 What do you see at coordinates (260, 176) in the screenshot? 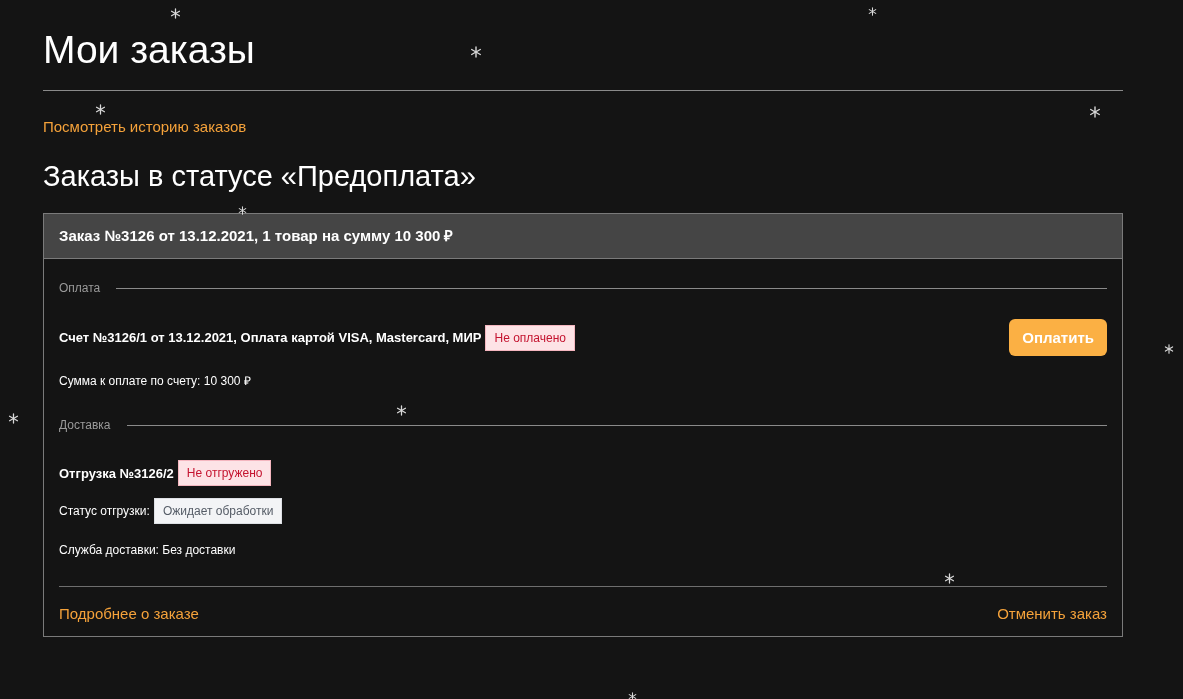
I see `section-title: Заказы в статусе «Предоплата»` at bounding box center [260, 176].